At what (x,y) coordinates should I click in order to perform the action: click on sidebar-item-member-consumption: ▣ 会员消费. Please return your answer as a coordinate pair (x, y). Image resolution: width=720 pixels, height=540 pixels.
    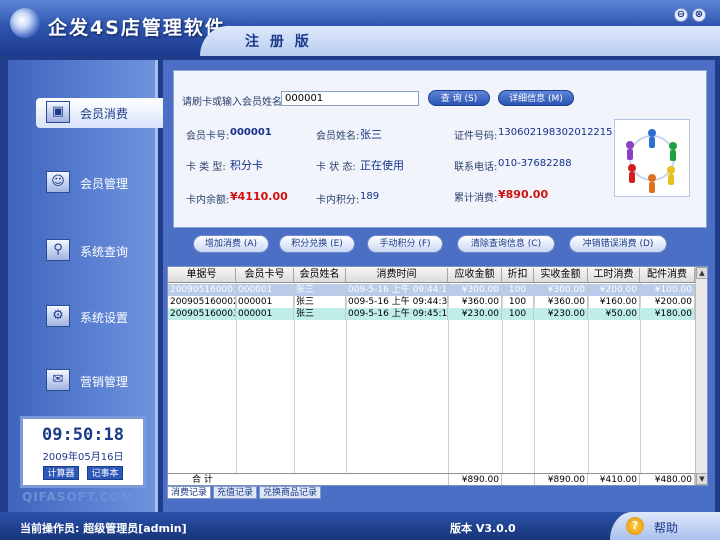
    Looking at the image, I should click on (100, 113).